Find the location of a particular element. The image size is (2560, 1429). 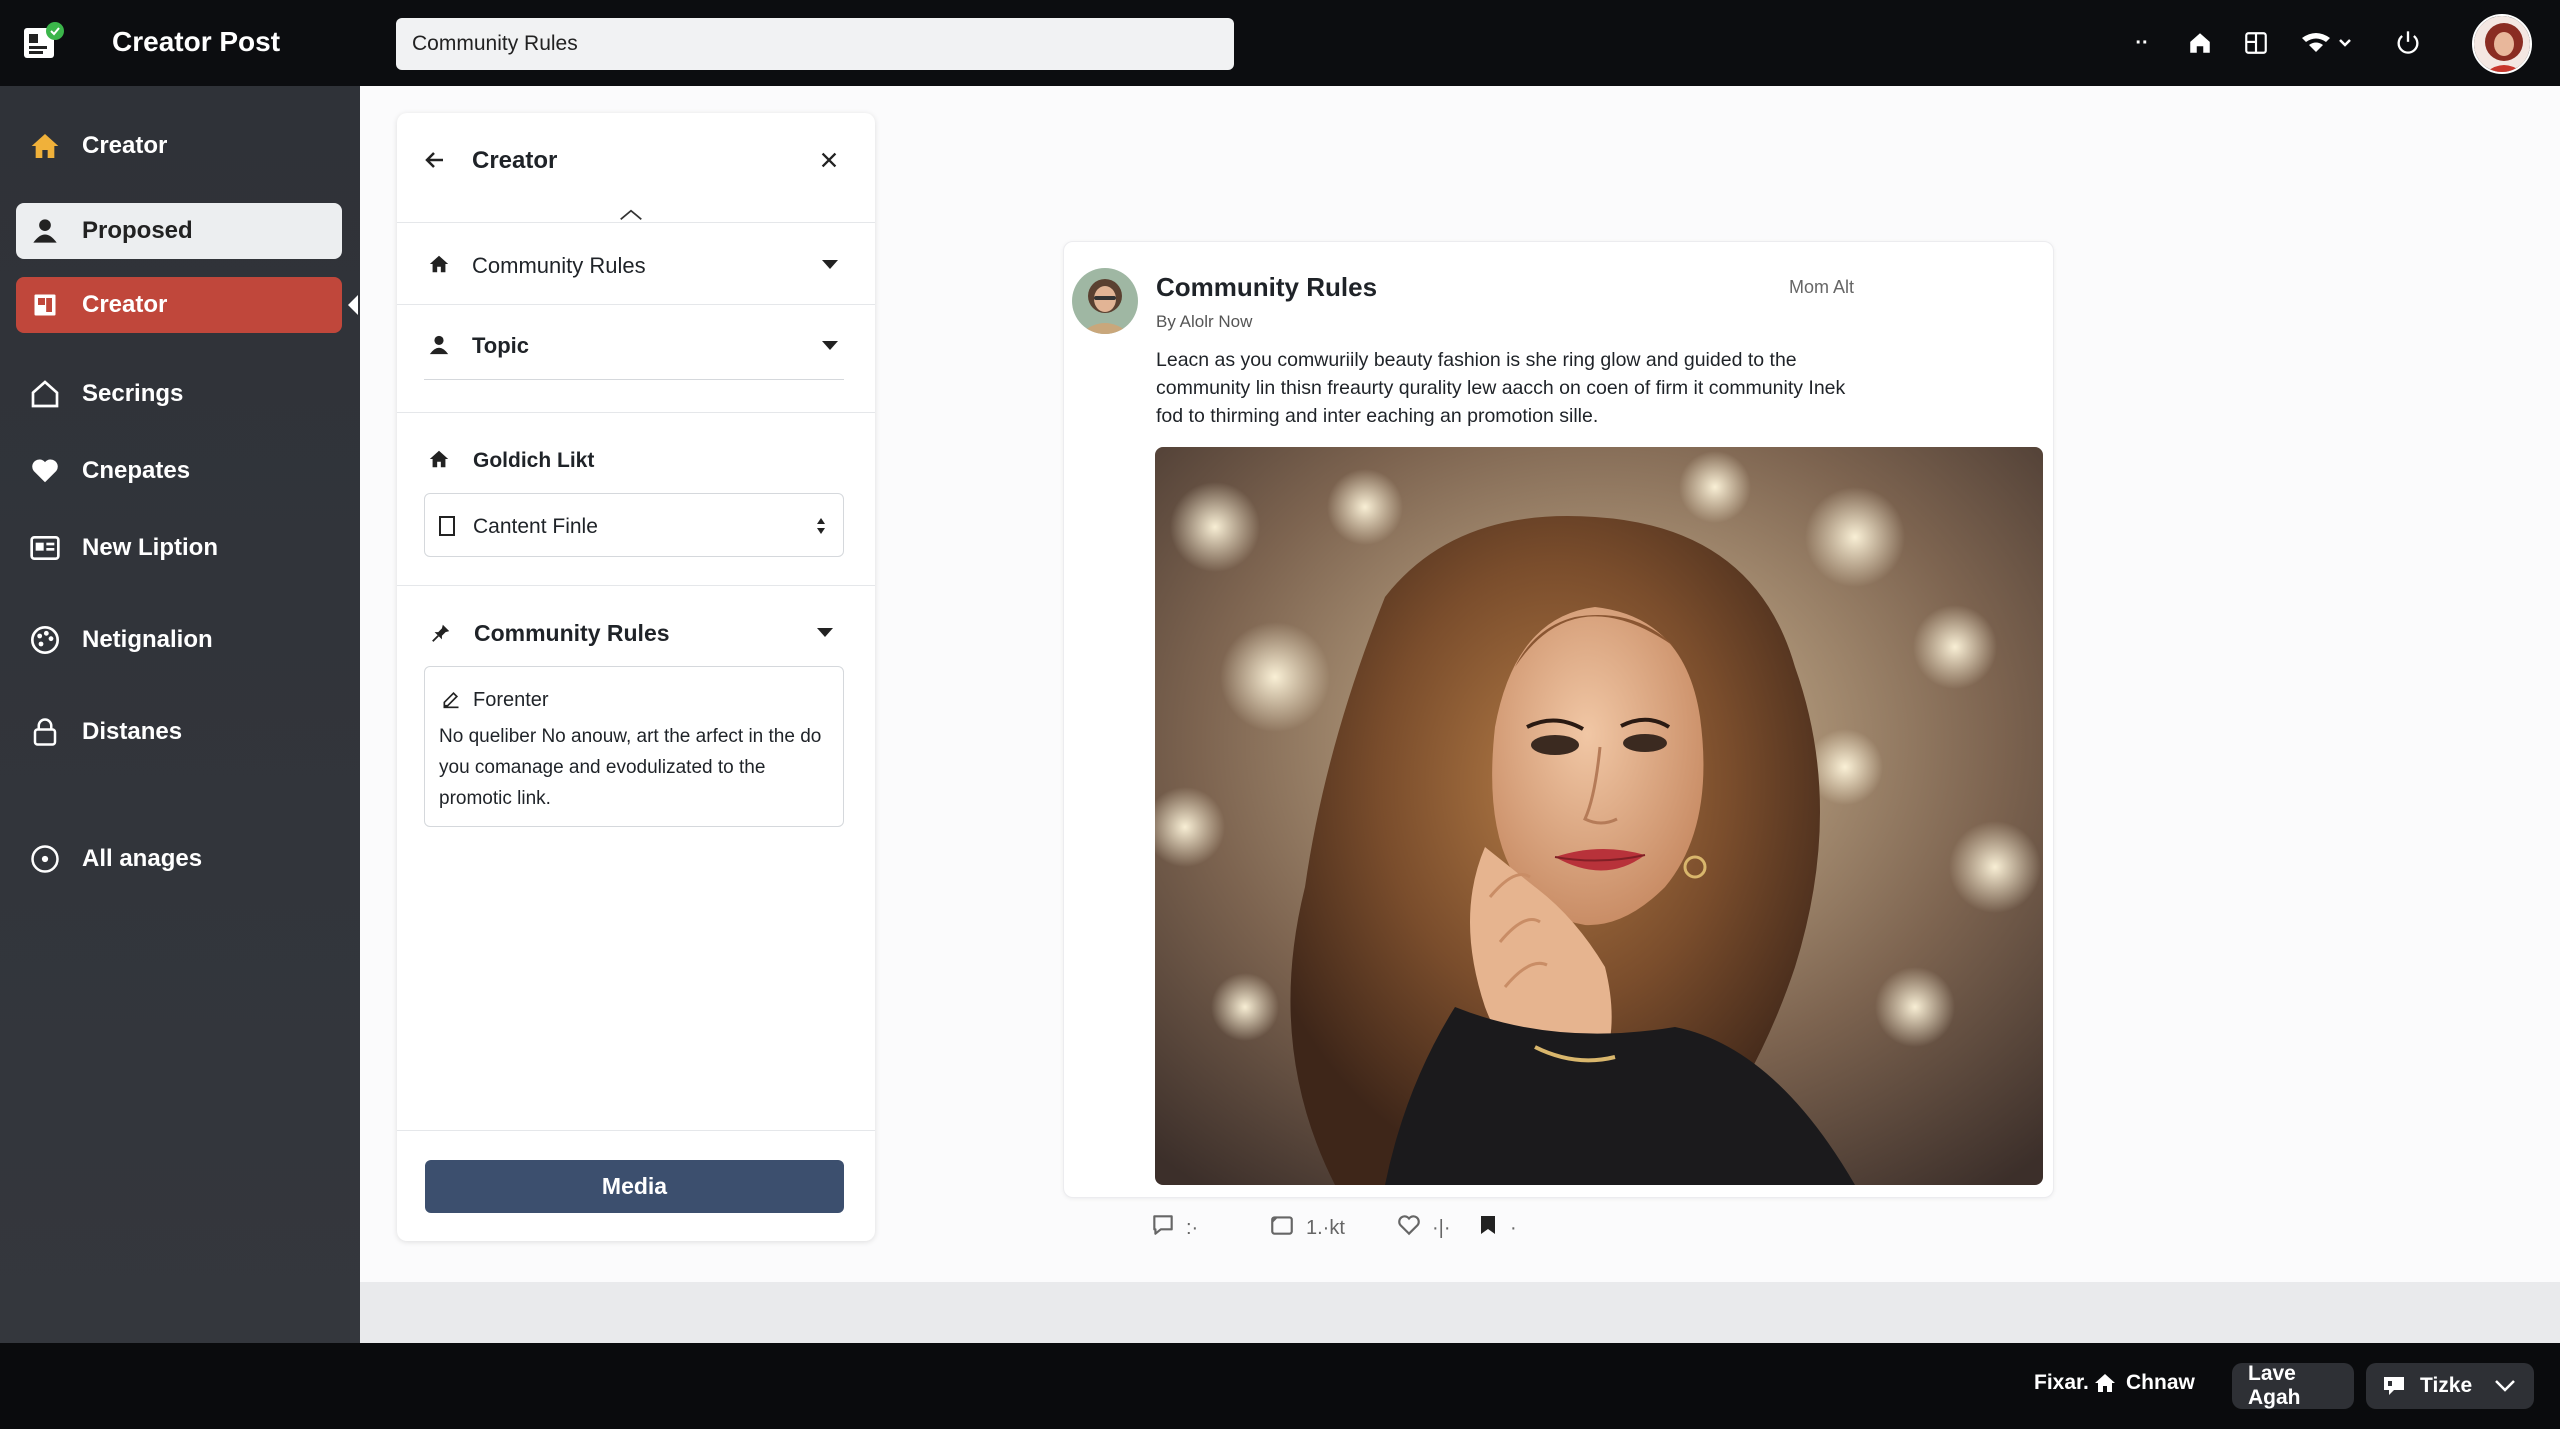

search-input: Community Rules is located at coordinates (815, 44).